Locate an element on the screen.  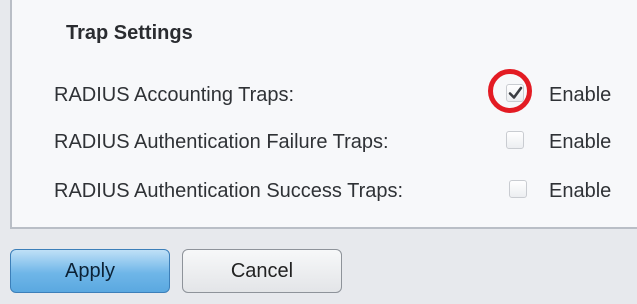
trap-row-accounting: RADIUS Accounting Traps: Enable is located at coordinates (344, 95).